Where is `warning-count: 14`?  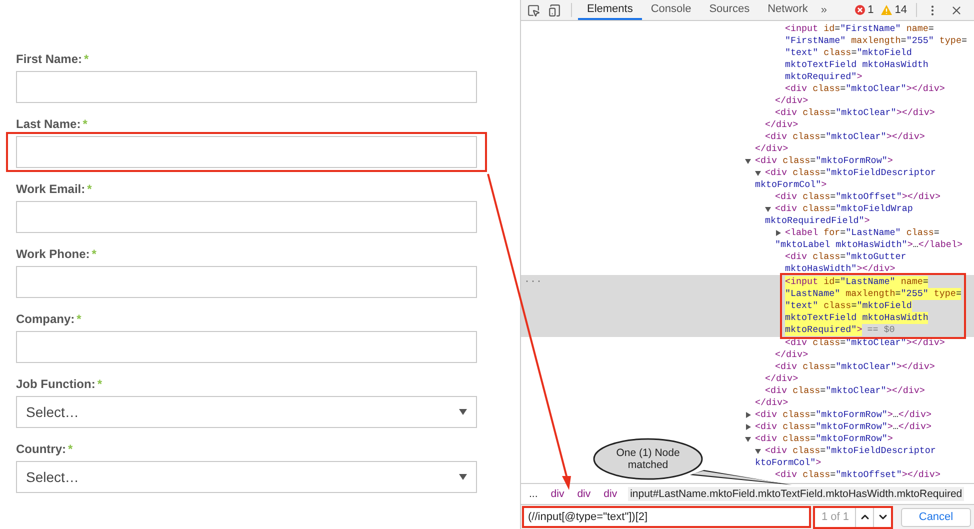 warning-count: 14 is located at coordinates (900, 10).